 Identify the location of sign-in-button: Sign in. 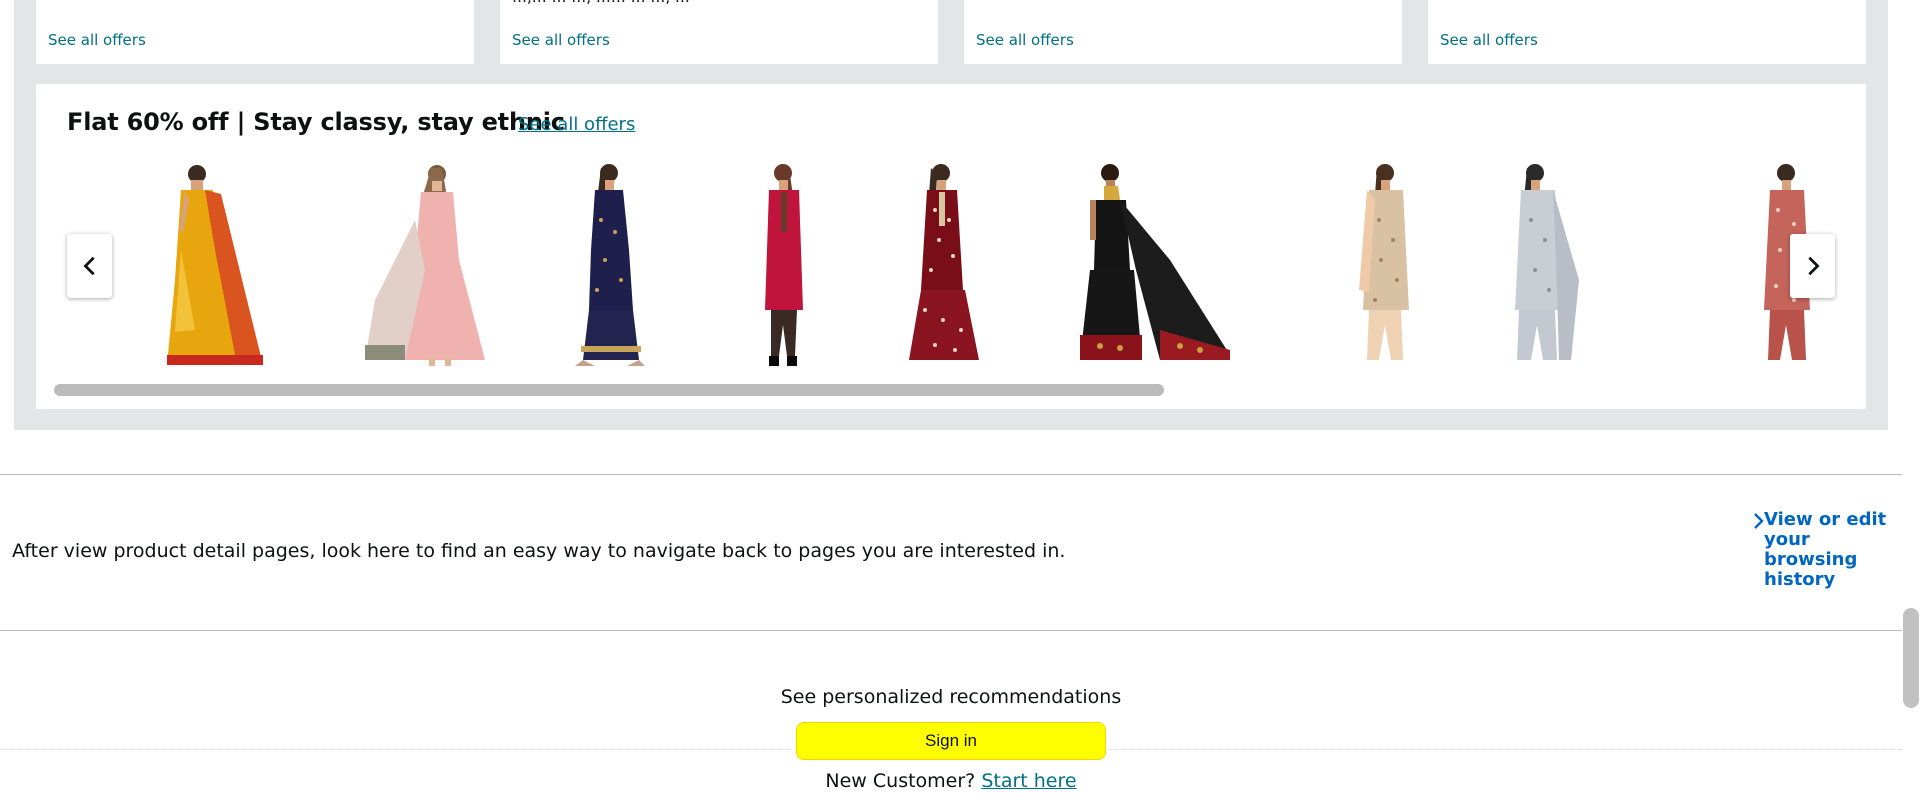
(951, 741).